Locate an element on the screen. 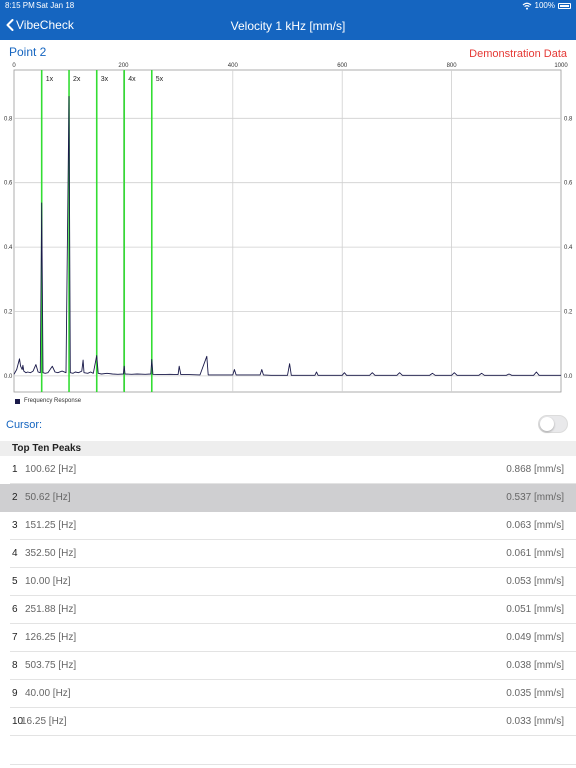 This screenshot has height=768, width=576. peak-frequency: 151.25 [Hz] is located at coordinates (51, 525).